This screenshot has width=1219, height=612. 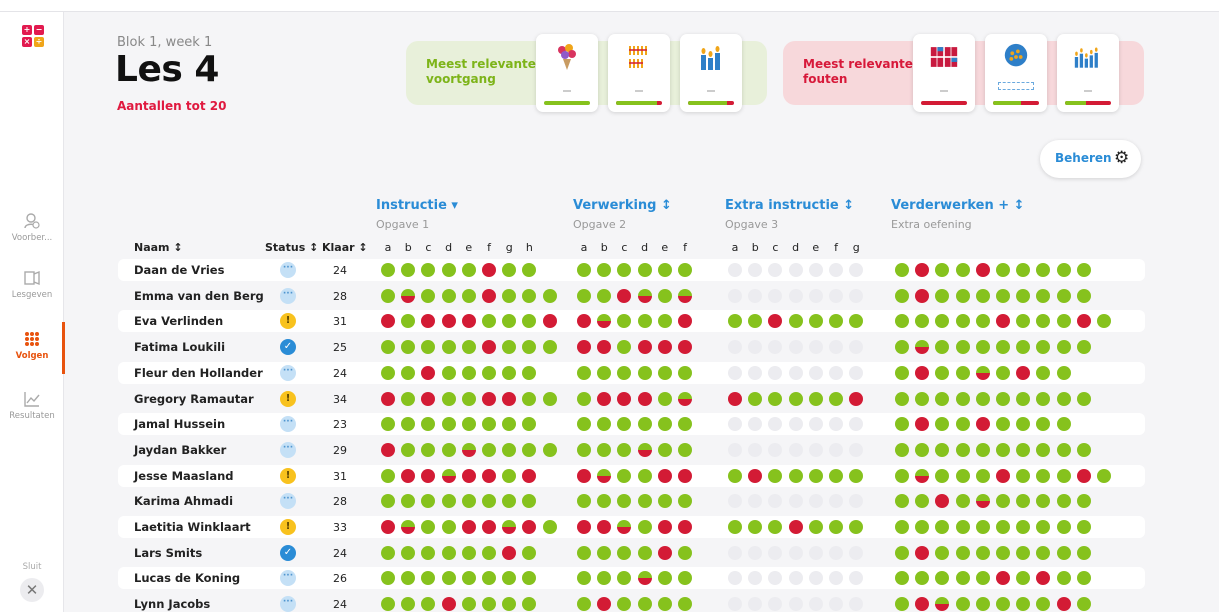 I want to click on status-warning-icon: !, so click(x=288, y=398).